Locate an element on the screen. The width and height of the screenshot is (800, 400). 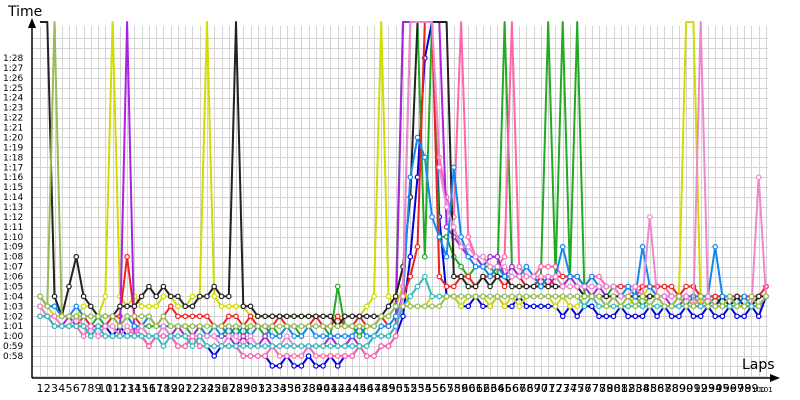
y-tick-label: 1:10 is located at coordinates (13, 238).